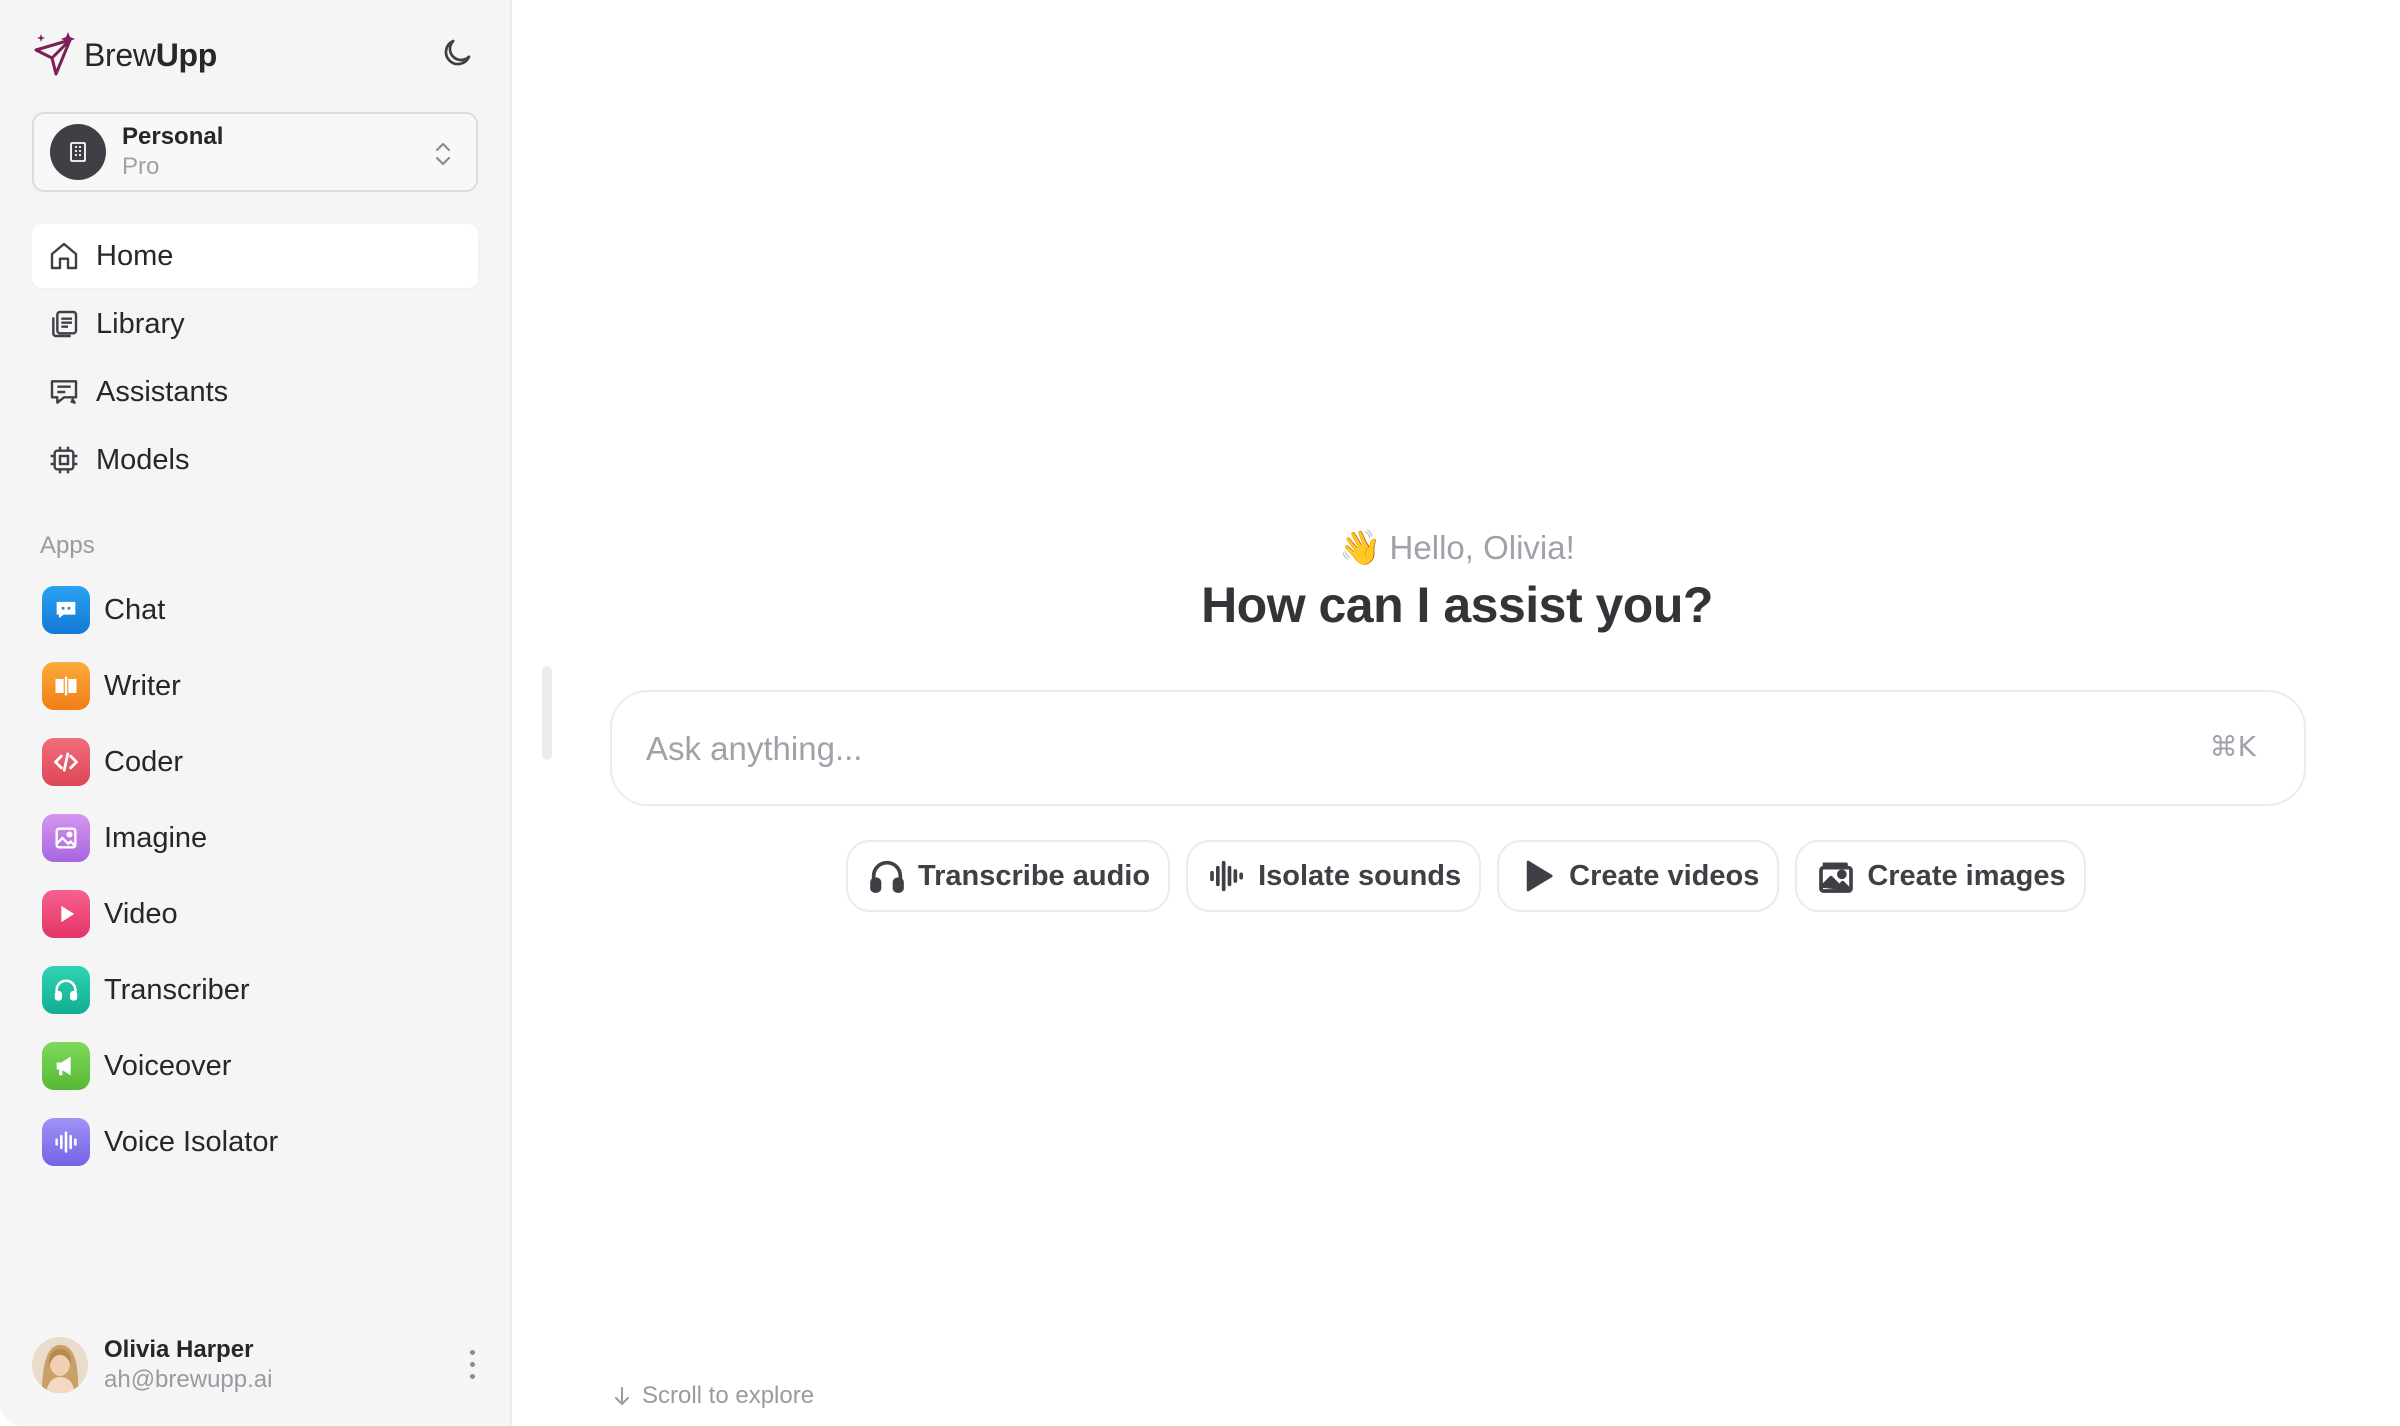  What do you see at coordinates (140, 323) in the screenshot?
I see `nav-label: Library` at bounding box center [140, 323].